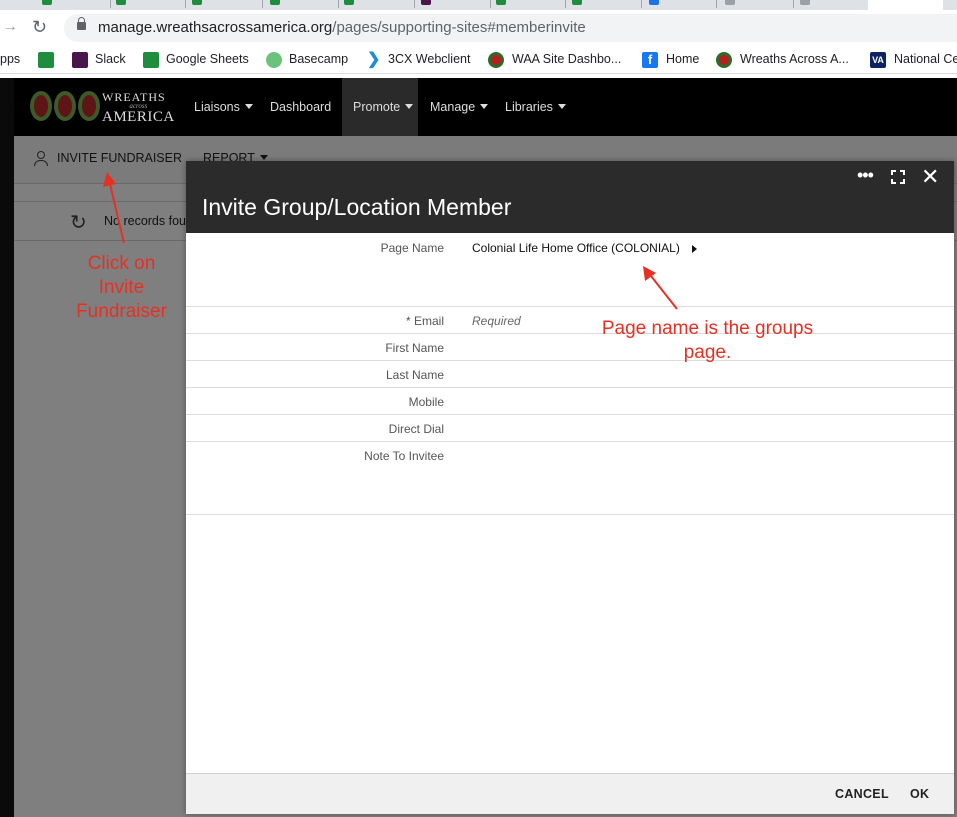 Image resolution: width=957 pixels, height=817 pixels. What do you see at coordinates (930, 177) in the screenshot?
I see `close-icon: ✕` at bounding box center [930, 177].